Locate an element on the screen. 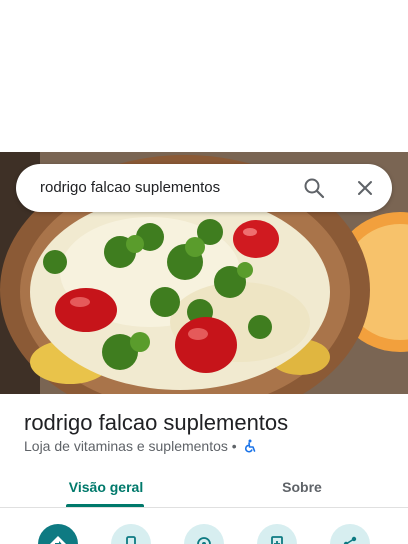 This screenshot has width=408, height=544. place-subtitle: Loja de vitaminas e suplementos • is located at coordinates (140, 447).